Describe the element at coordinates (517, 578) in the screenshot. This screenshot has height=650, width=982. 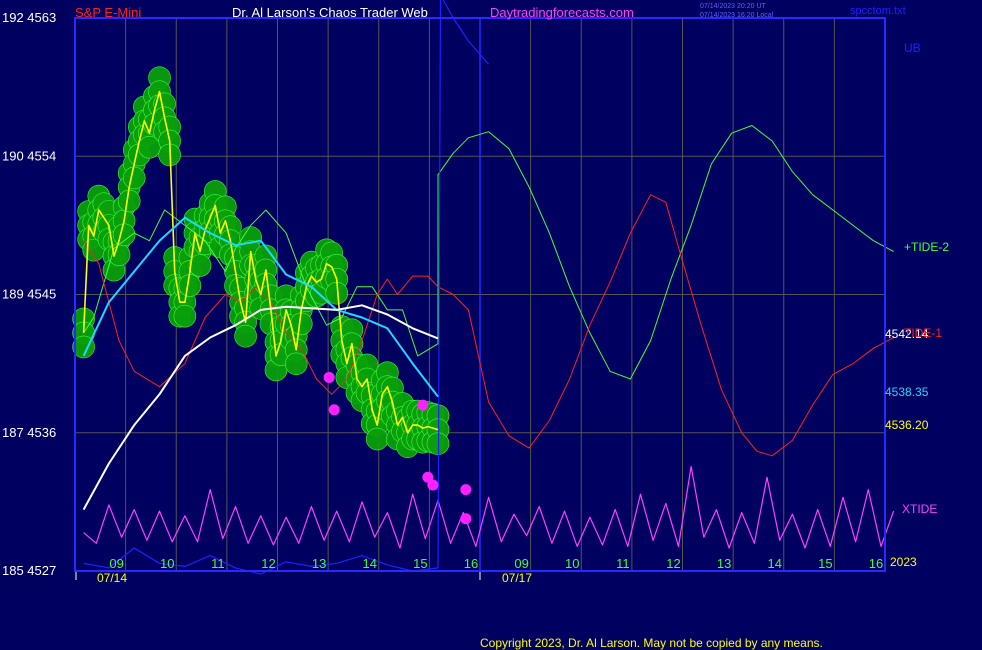
I see `date-label: 07/17` at that location.